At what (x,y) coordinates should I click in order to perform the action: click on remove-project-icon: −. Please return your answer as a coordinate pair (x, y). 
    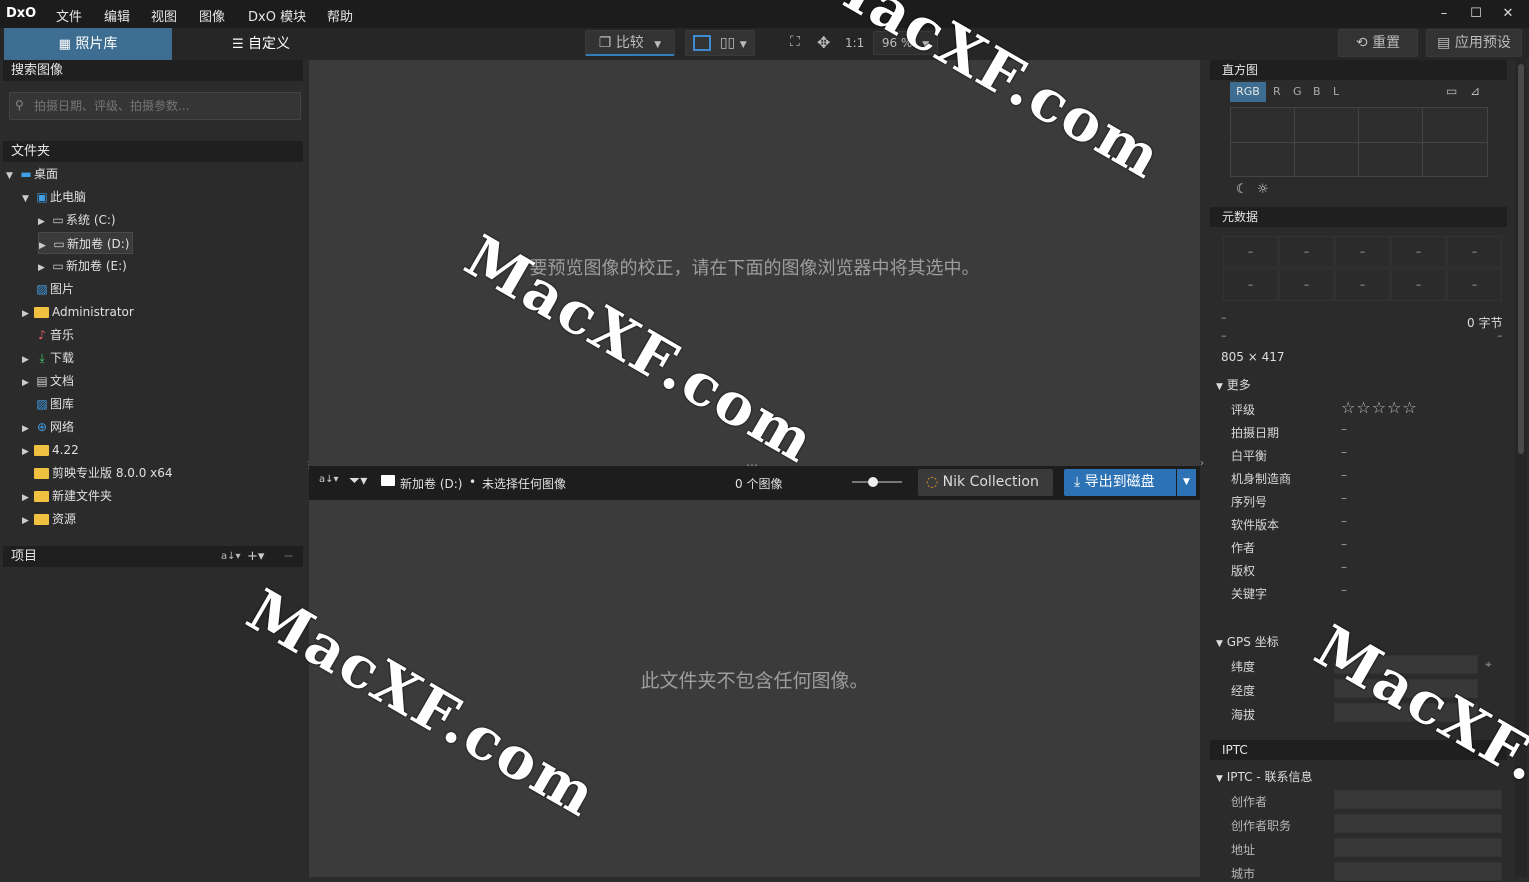
    Looking at the image, I should click on (288, 556).